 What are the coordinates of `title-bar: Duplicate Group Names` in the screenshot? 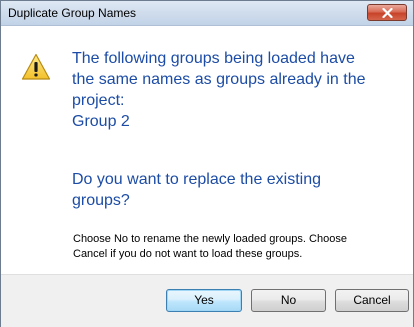 It's located at (207, 13).